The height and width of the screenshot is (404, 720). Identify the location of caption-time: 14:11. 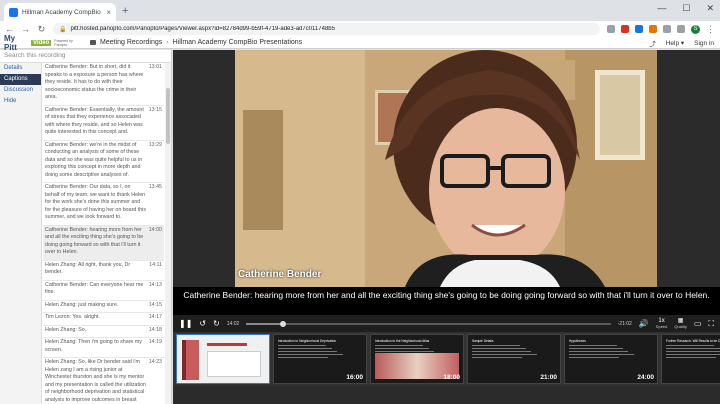
(154, 269).